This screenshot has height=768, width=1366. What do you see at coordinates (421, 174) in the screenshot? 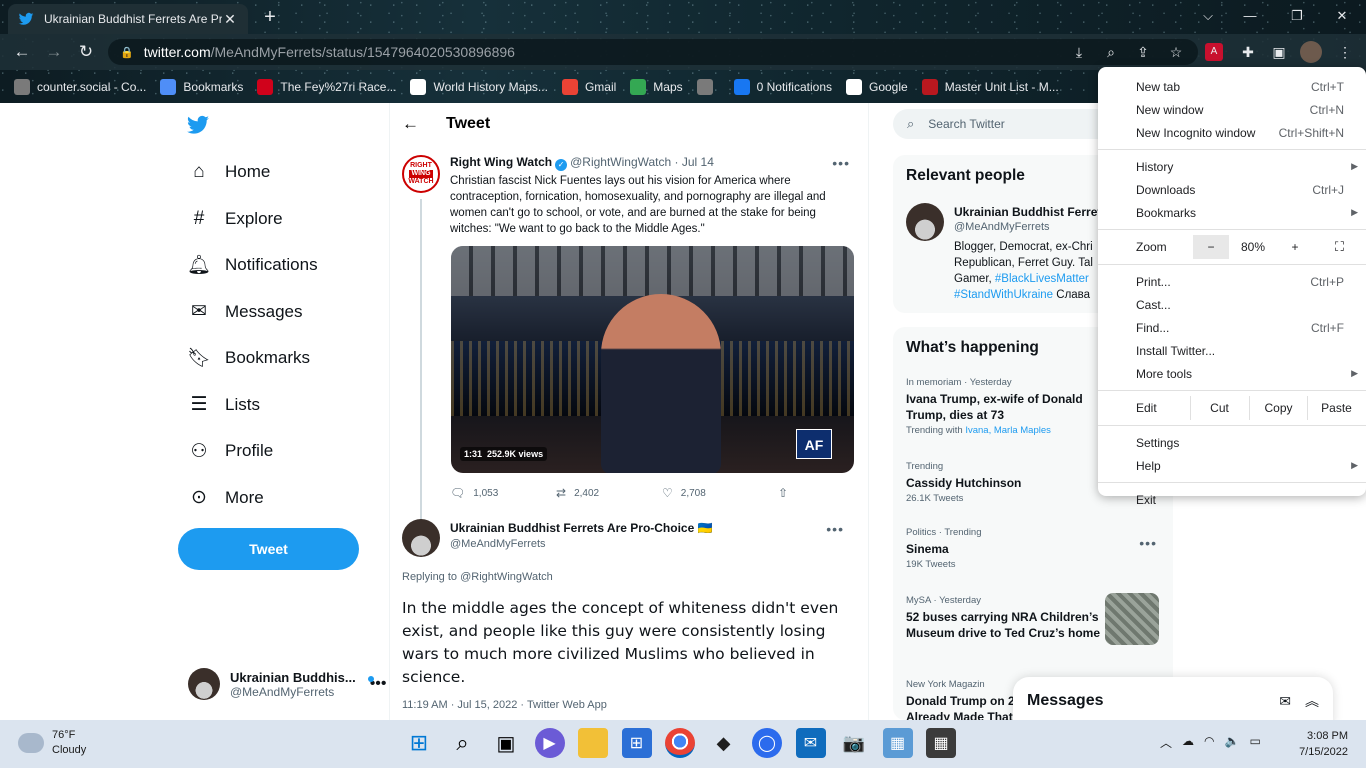
I see `right-wing-watch-avatar: RIGHT WING WATCH` at bounding box center [421, 174].